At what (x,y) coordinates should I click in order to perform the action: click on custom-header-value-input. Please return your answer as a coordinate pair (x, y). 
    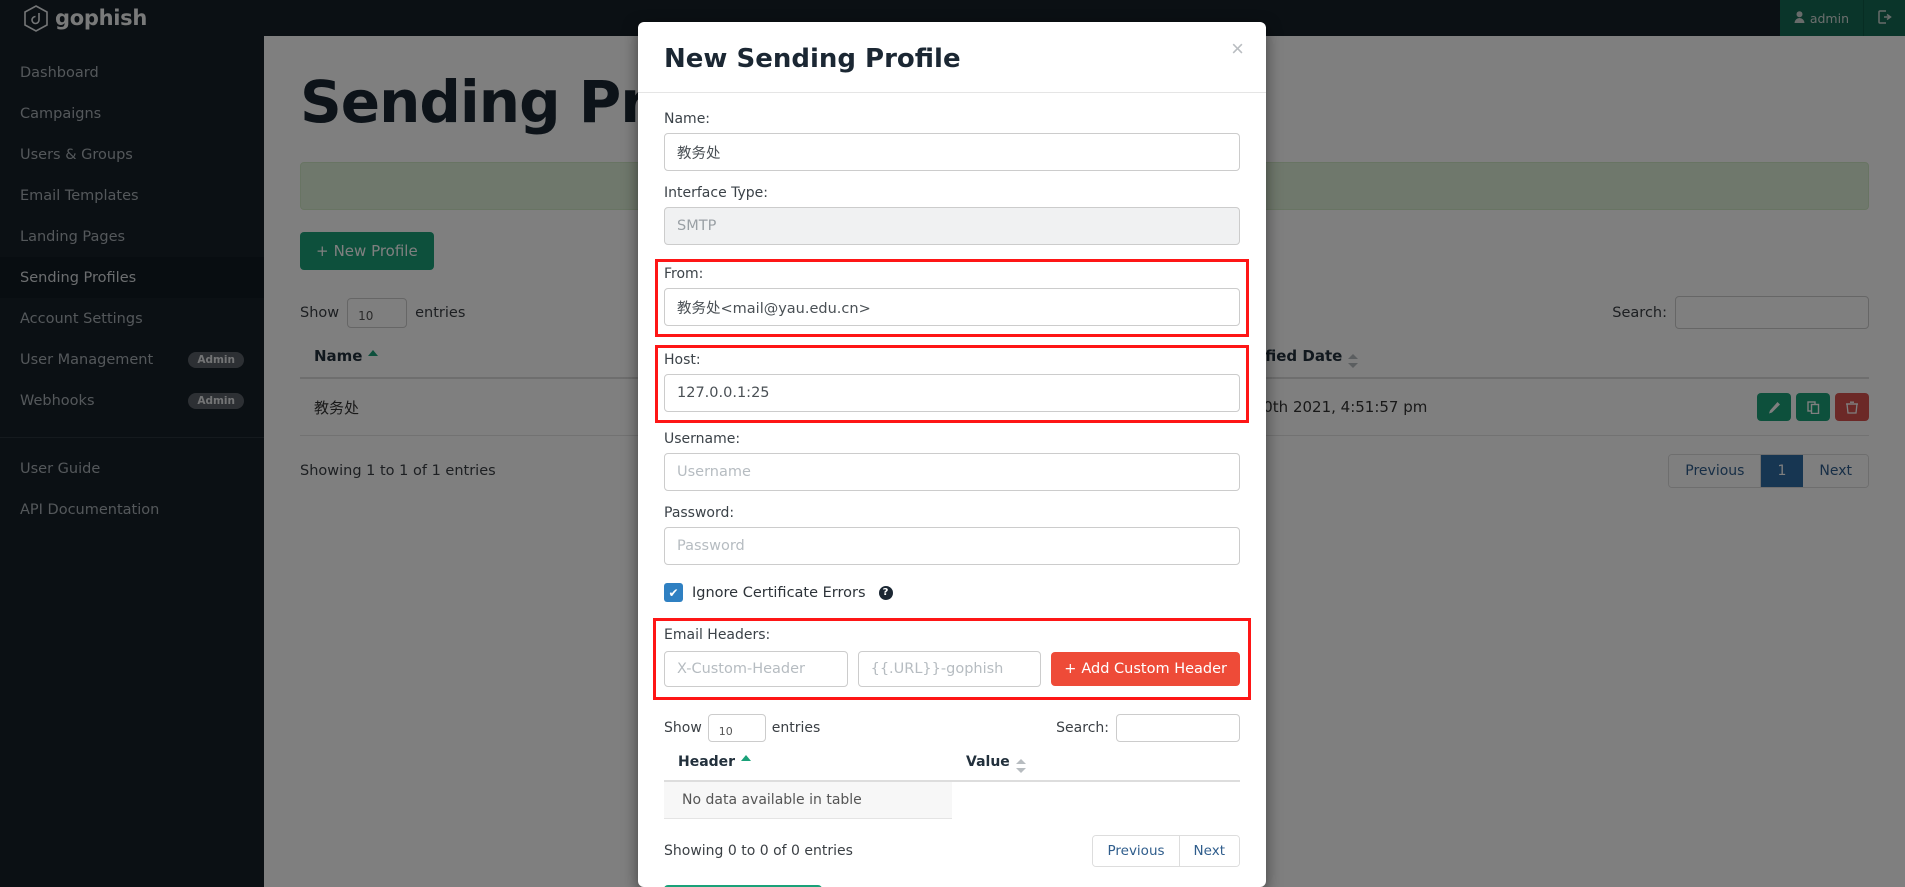
    Looking at the image, I should click on (949, 669).